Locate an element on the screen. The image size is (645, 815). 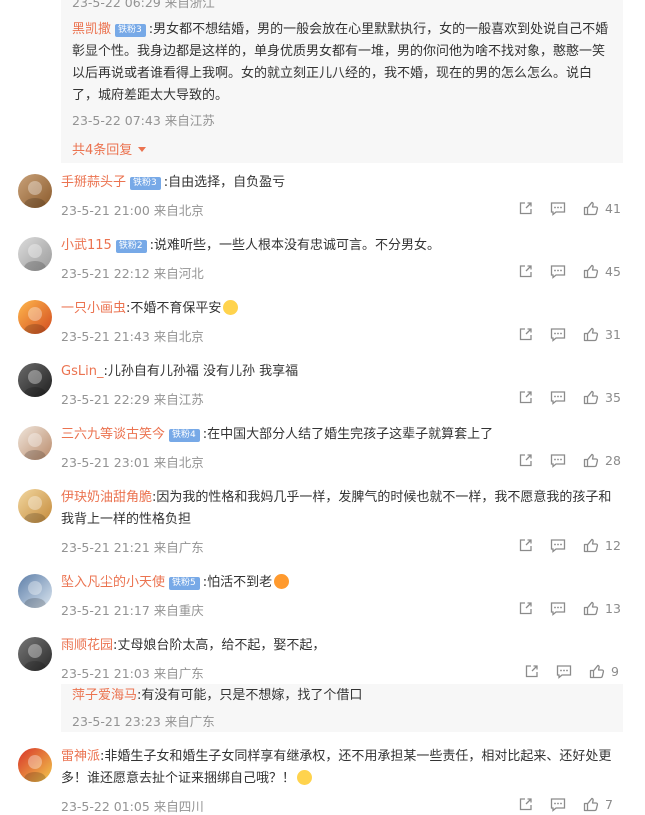
comment-body-line2: 多！谁还愿意去扯个证来捆绑自己哦？！ is located at coordinates (178, 778).